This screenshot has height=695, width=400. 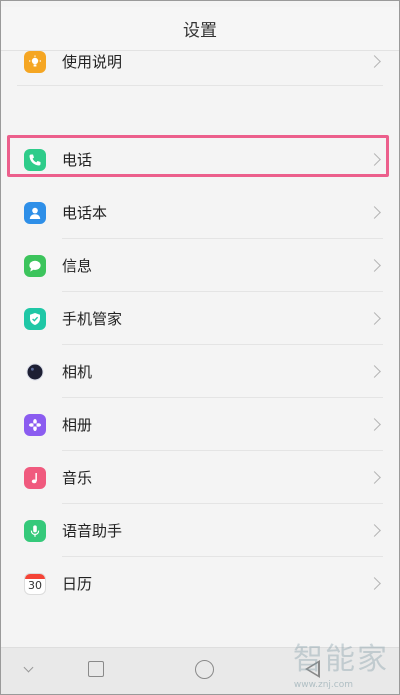 I want to click on settings-item-label: 信息, so click(x=77, y=266).